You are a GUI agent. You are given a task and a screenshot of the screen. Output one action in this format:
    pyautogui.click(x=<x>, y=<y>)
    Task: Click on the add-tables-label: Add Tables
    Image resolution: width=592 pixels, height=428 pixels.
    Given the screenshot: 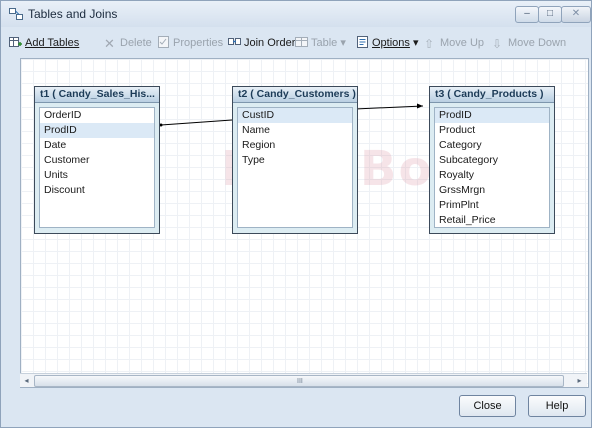 What is the action you would take?
    pyautogui.click(x=52, y=43)
    